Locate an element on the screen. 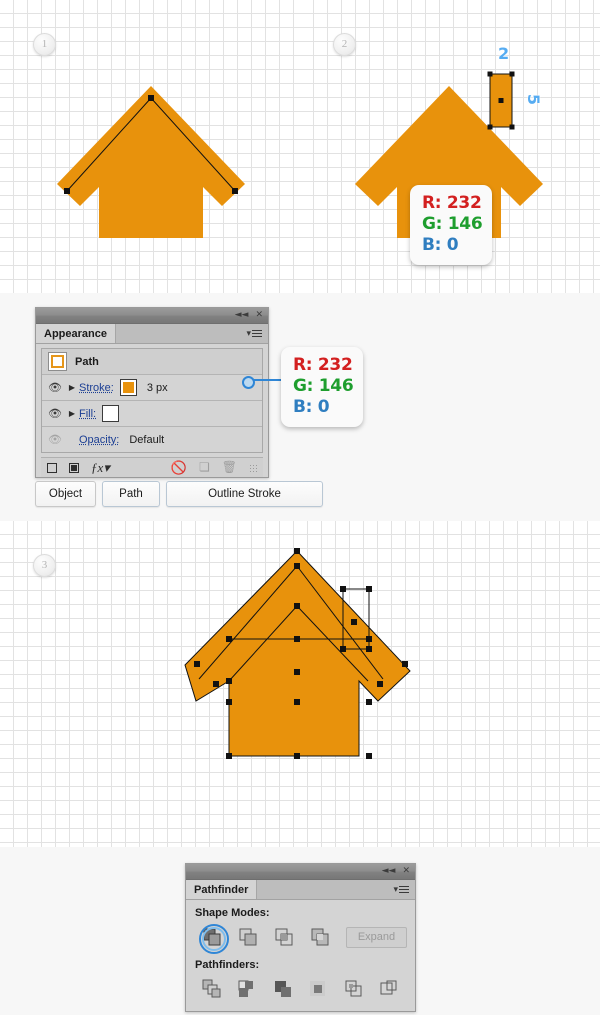 This screenshot has height=1015, width=600. pathfinders-row is located at coordinates (300, 989).